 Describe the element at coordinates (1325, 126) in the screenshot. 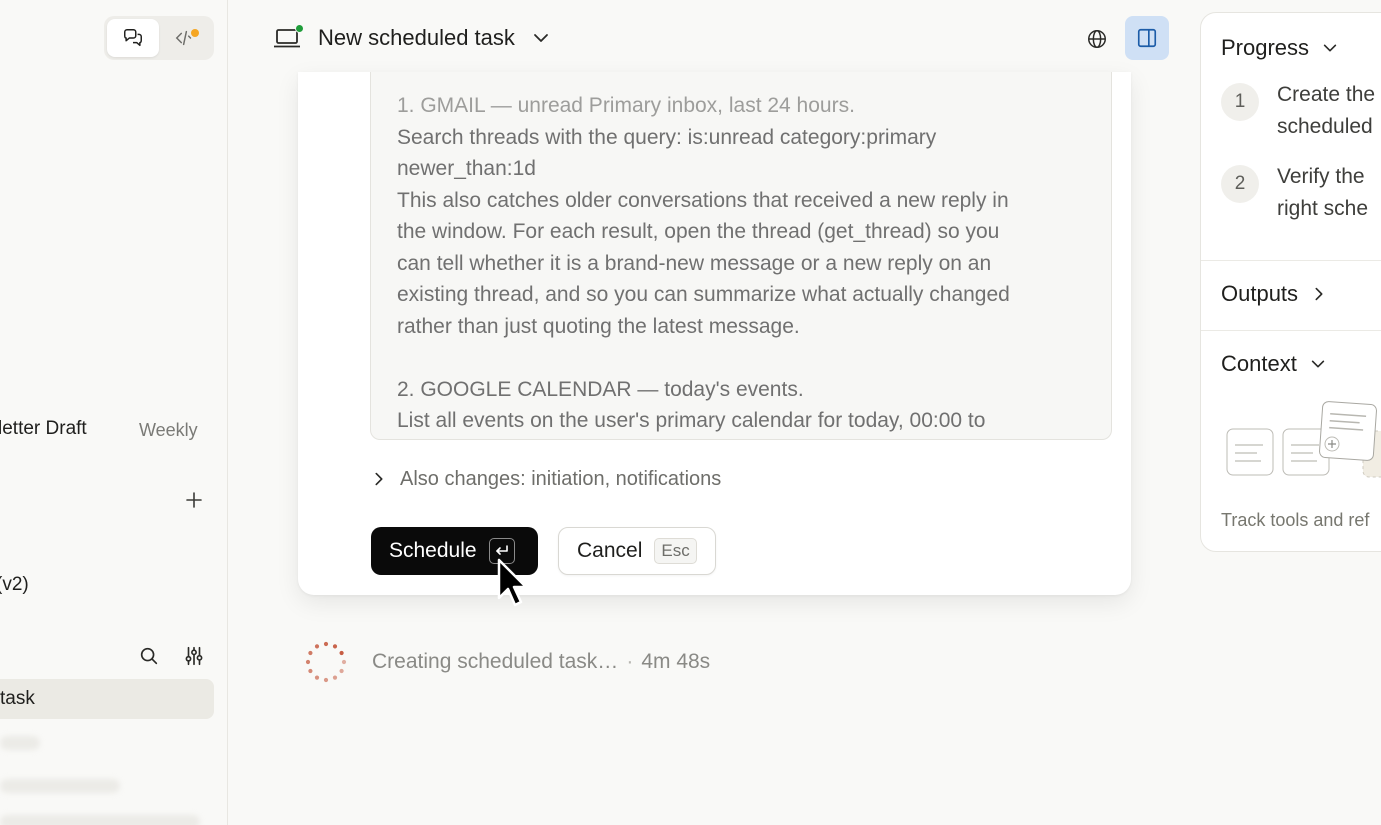

I see `step-text-line: scheduled` at that location.